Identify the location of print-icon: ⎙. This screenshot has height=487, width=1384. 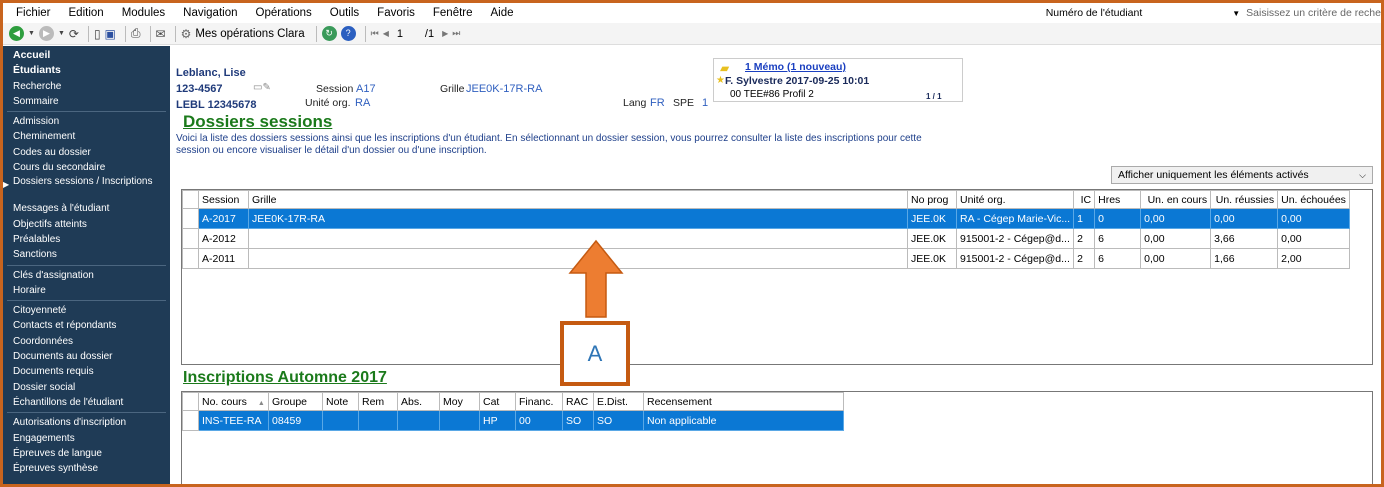
(136, 33).